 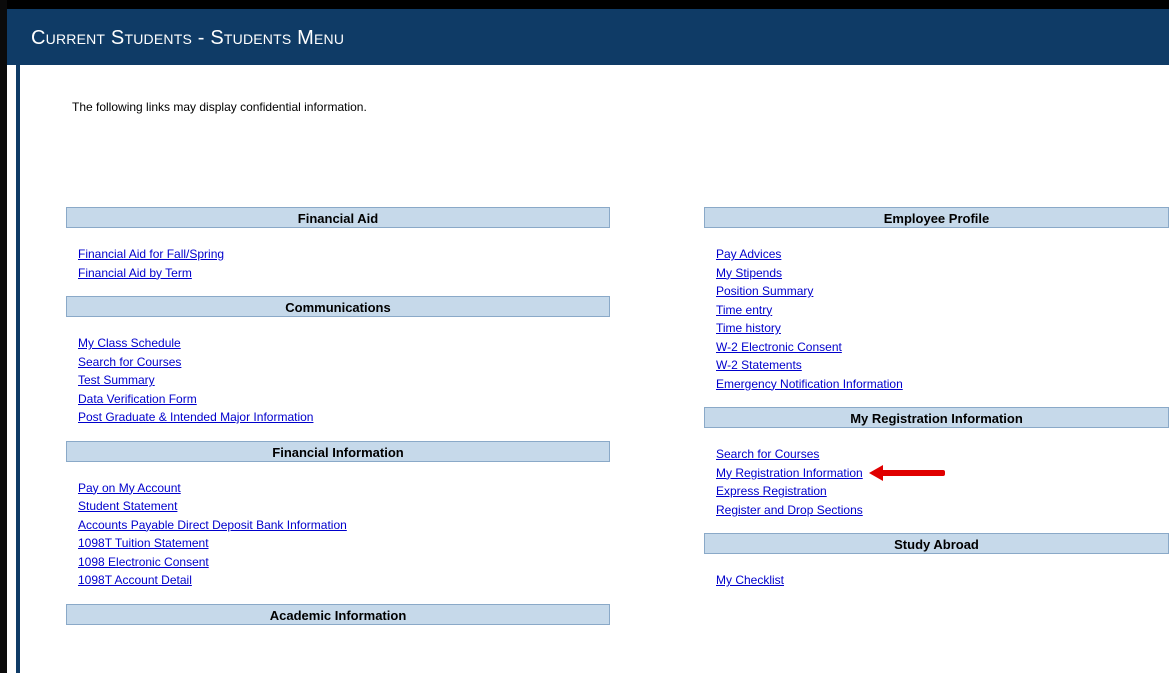 I want to click on link-my-checklist: My Checklist, so click(x=750, y=580).